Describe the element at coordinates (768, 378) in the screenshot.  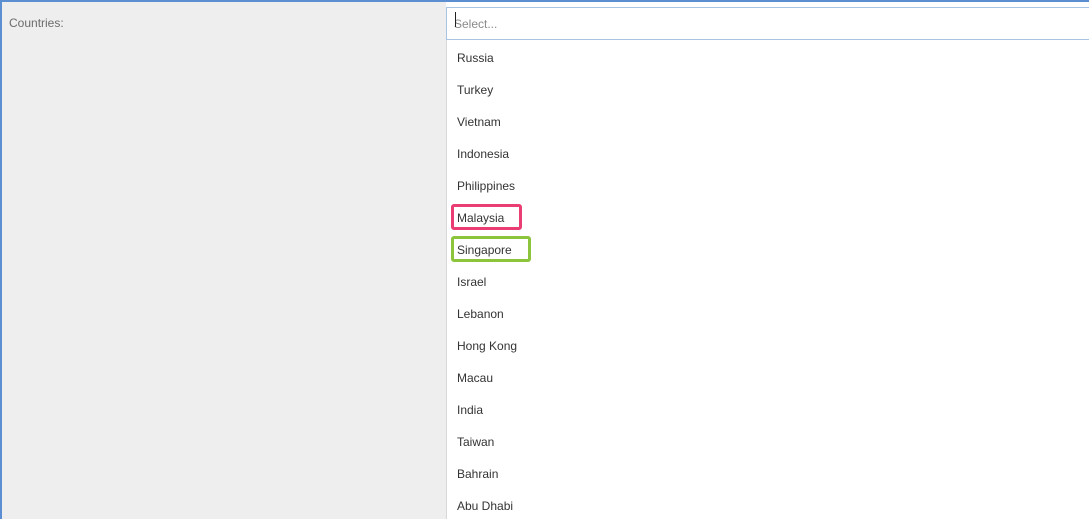
I see `dropdown-option-macau: Macau` at that location.